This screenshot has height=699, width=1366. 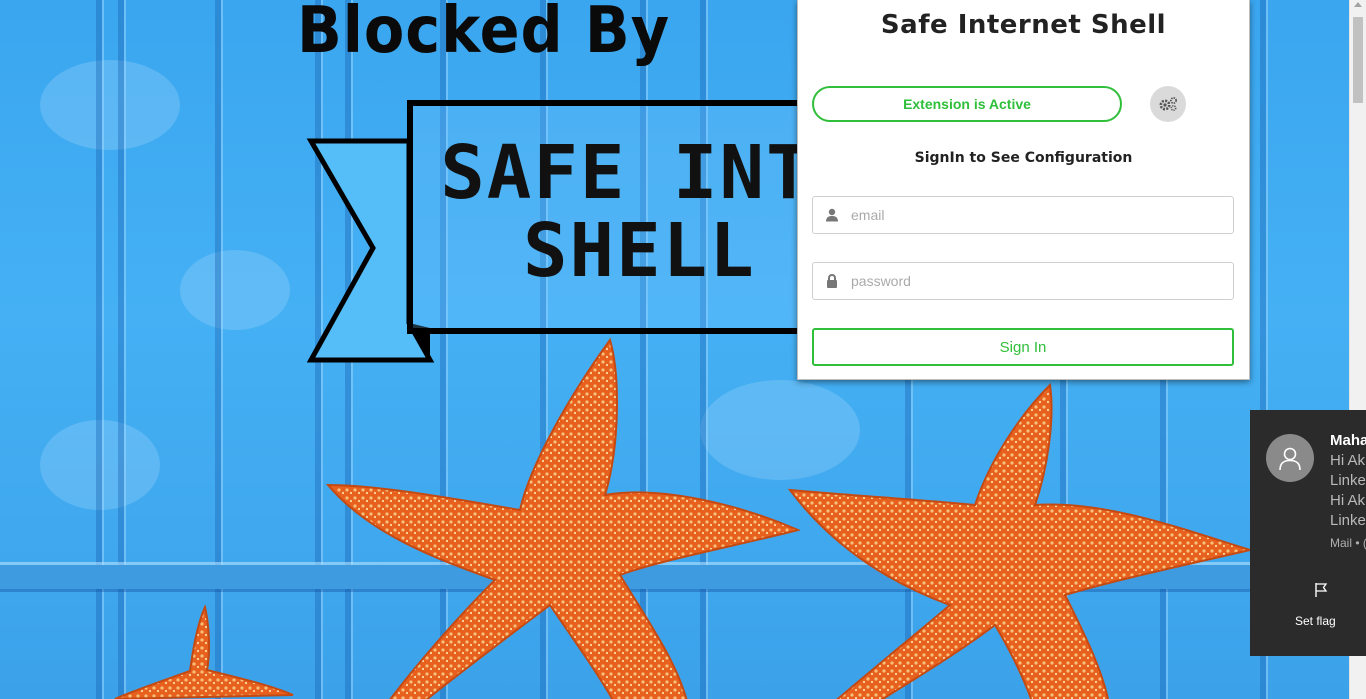 I want to click on settings-button, so click(x=1168, y=104).